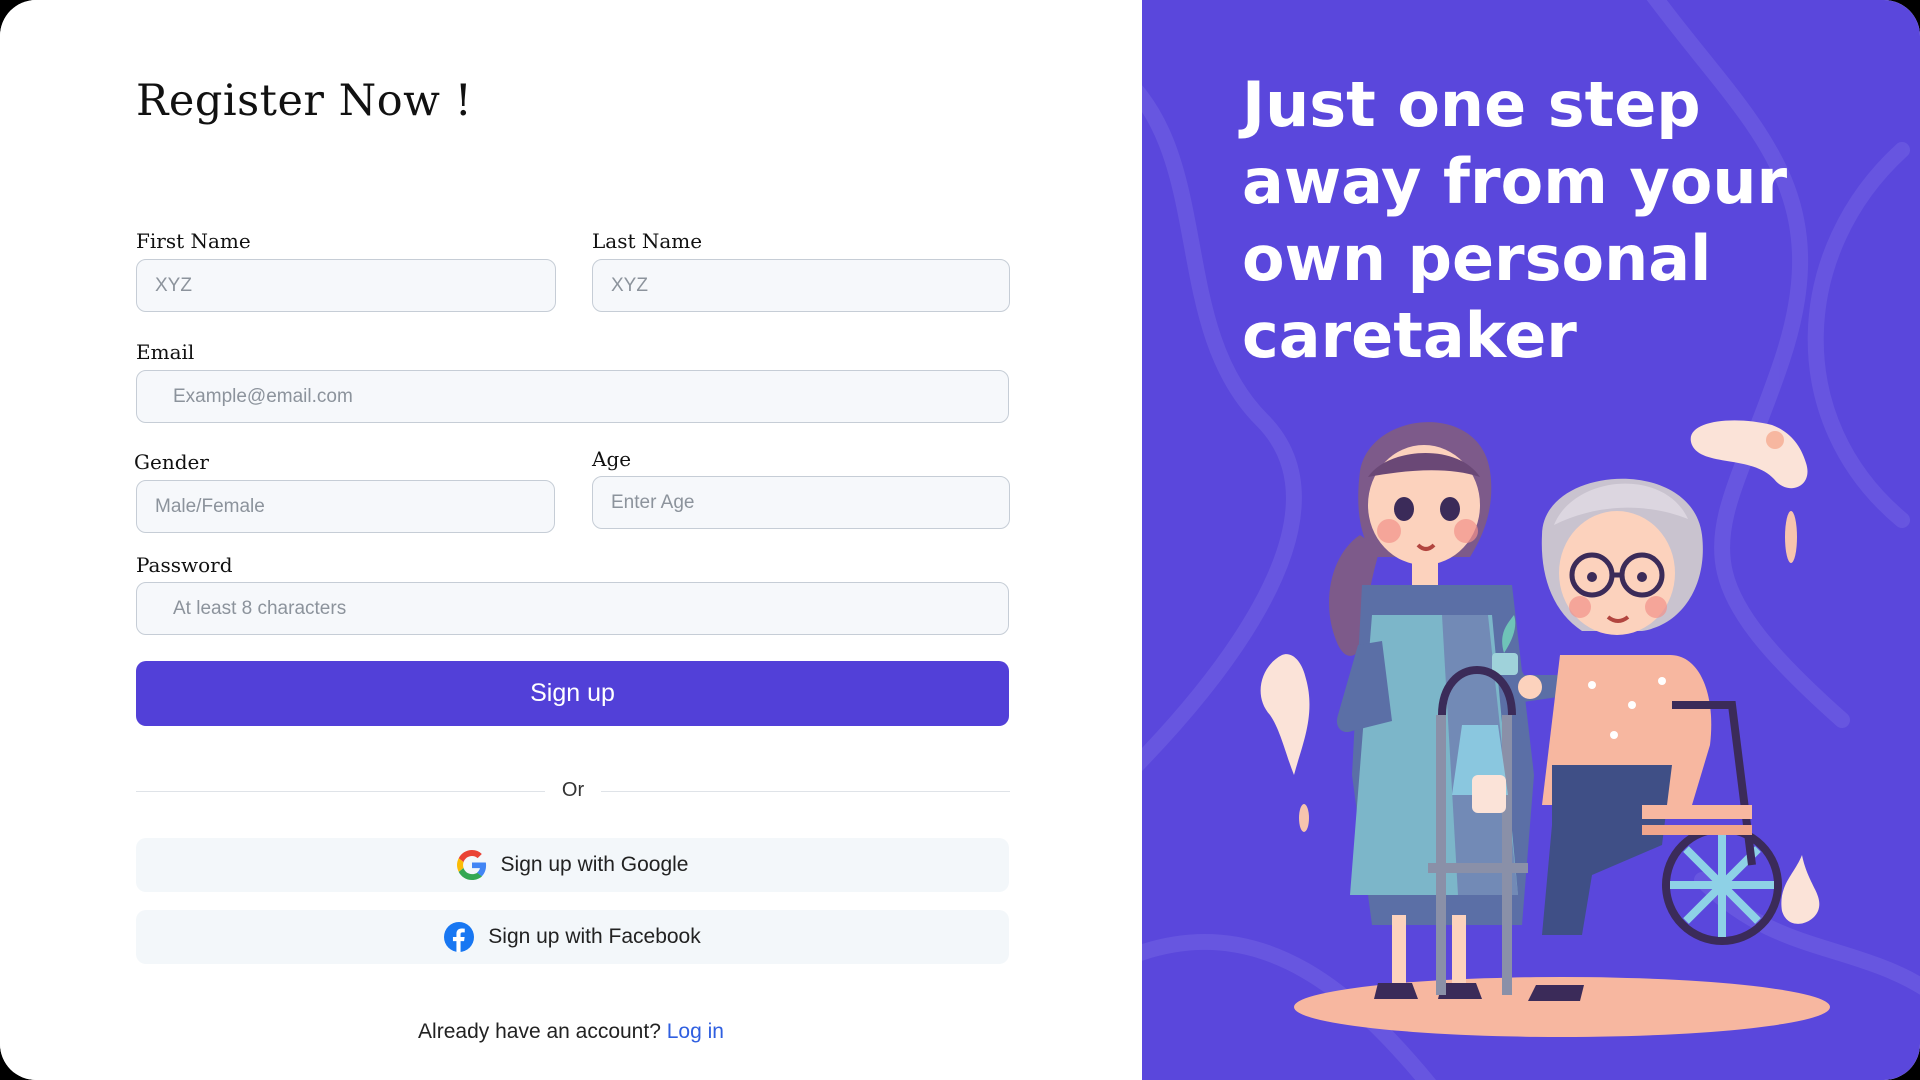  What do you see at coordinates (572, 396) in the screenshot?
I see `email-field` at bounding box center [572, 396].